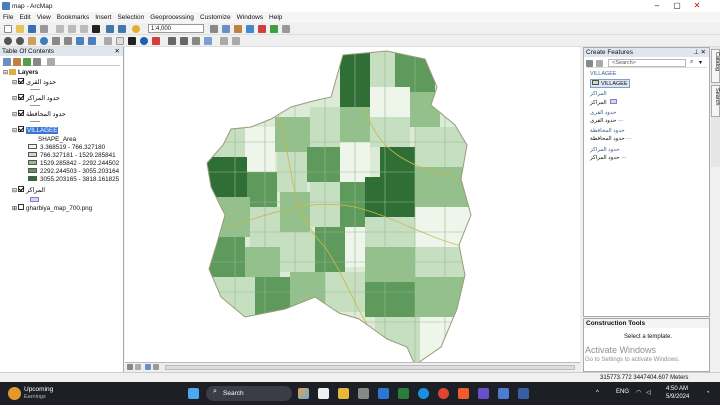 Image resolution: width=720 pixels, height=405 pixels. Describe the element at coordinates (622, 392) in the screenshot. I see `language-indicator: ENG` at that location.